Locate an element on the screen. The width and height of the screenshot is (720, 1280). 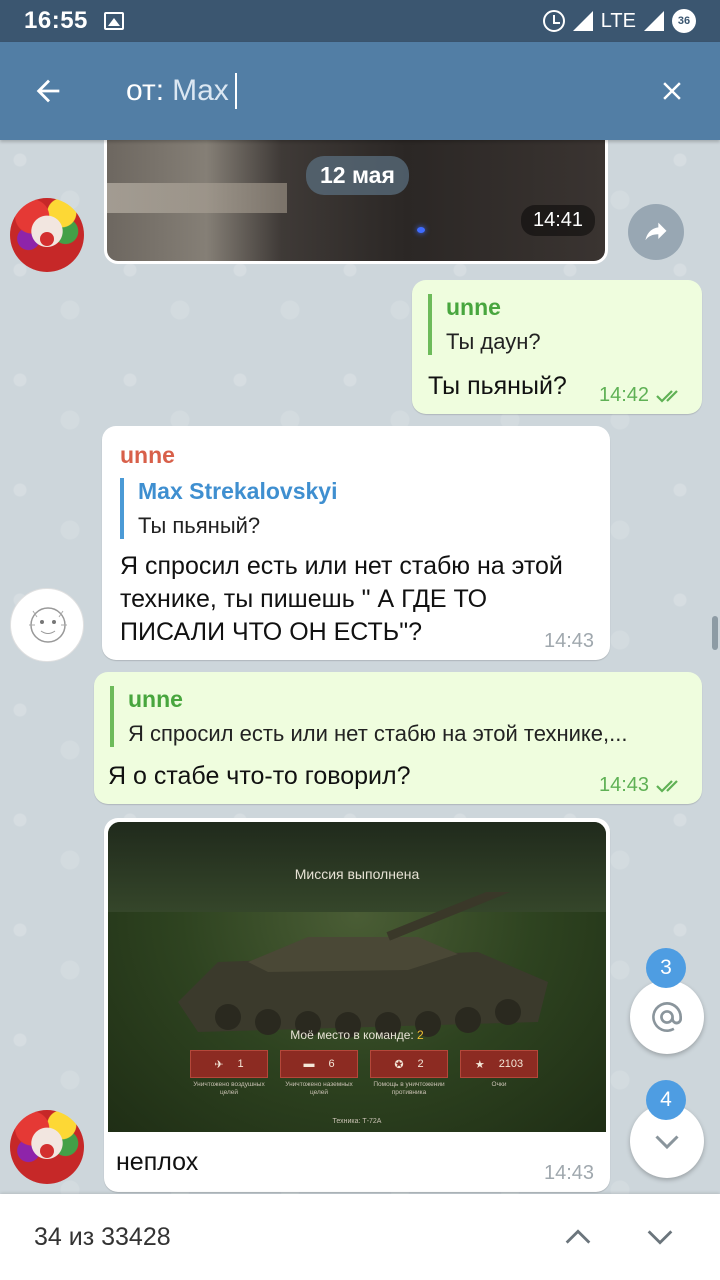
back-button is located at coordinates (48, 91).